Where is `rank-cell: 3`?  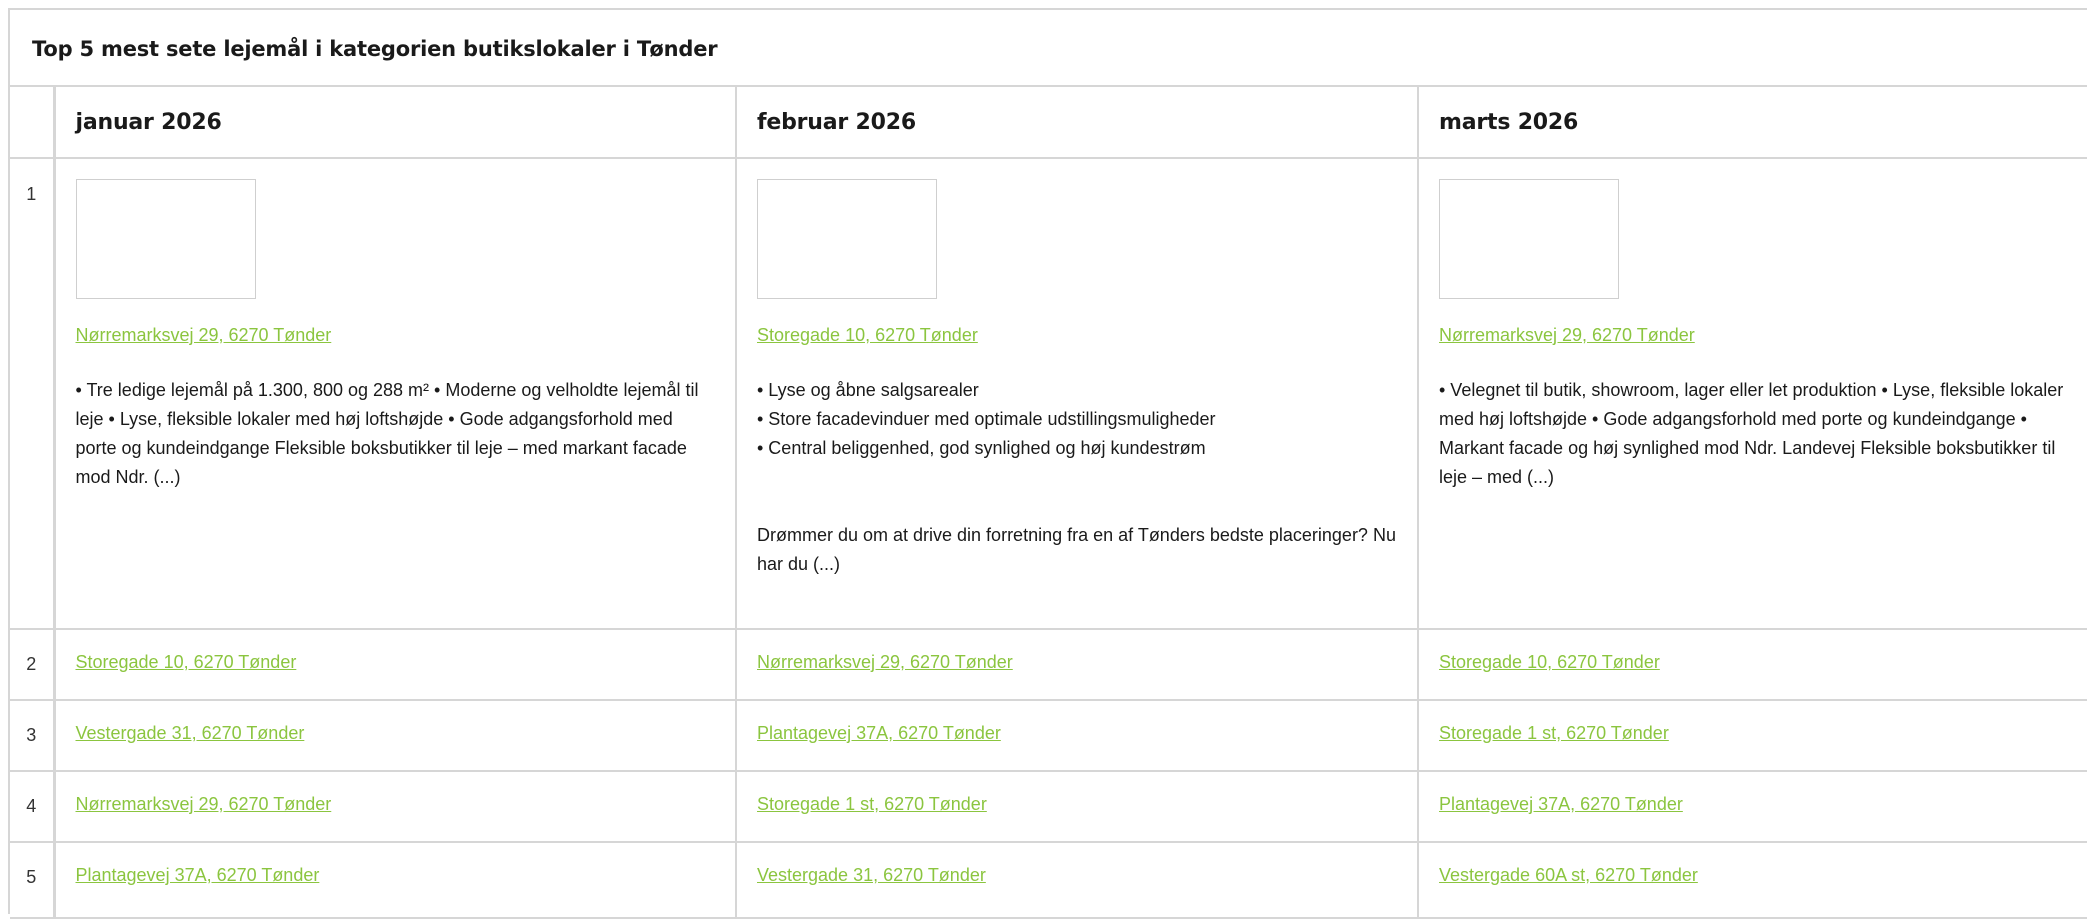
rank-cell: 3 is located at coordinates (33, 736).